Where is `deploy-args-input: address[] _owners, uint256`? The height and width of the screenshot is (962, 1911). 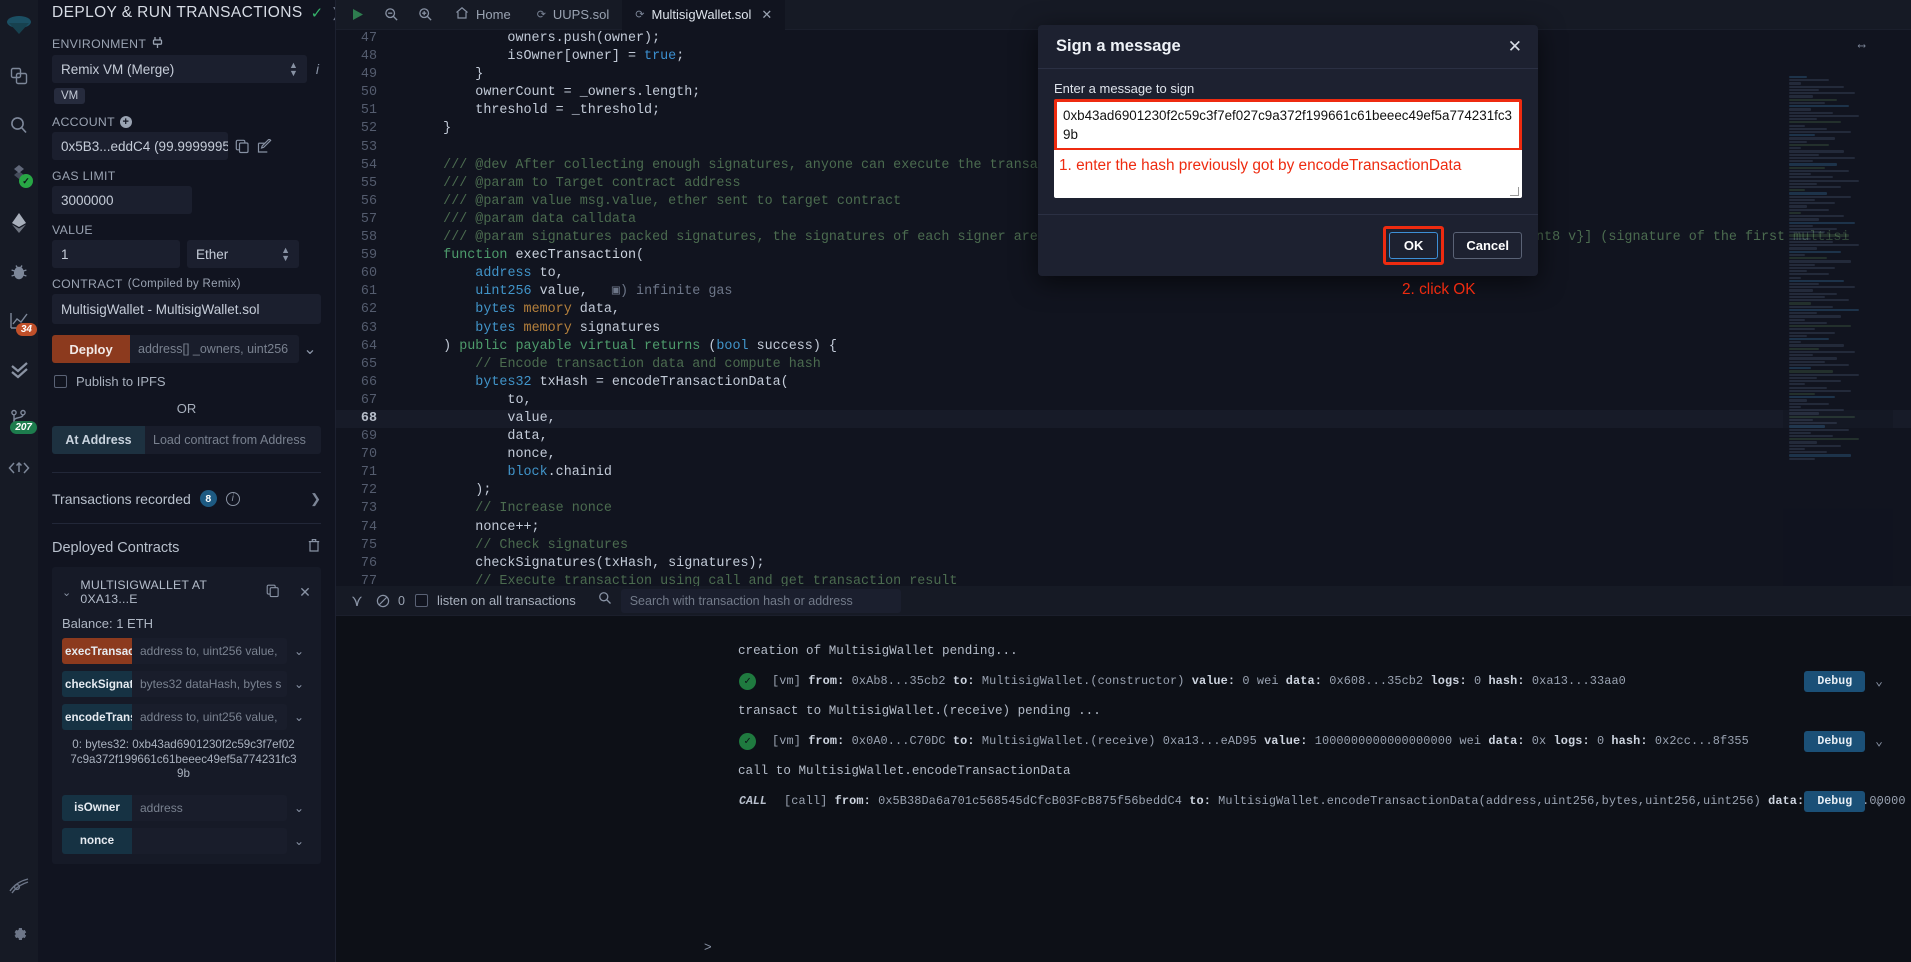 deploy-args-input: address[] _owners, uint256 is located at coordinates (214, 349).